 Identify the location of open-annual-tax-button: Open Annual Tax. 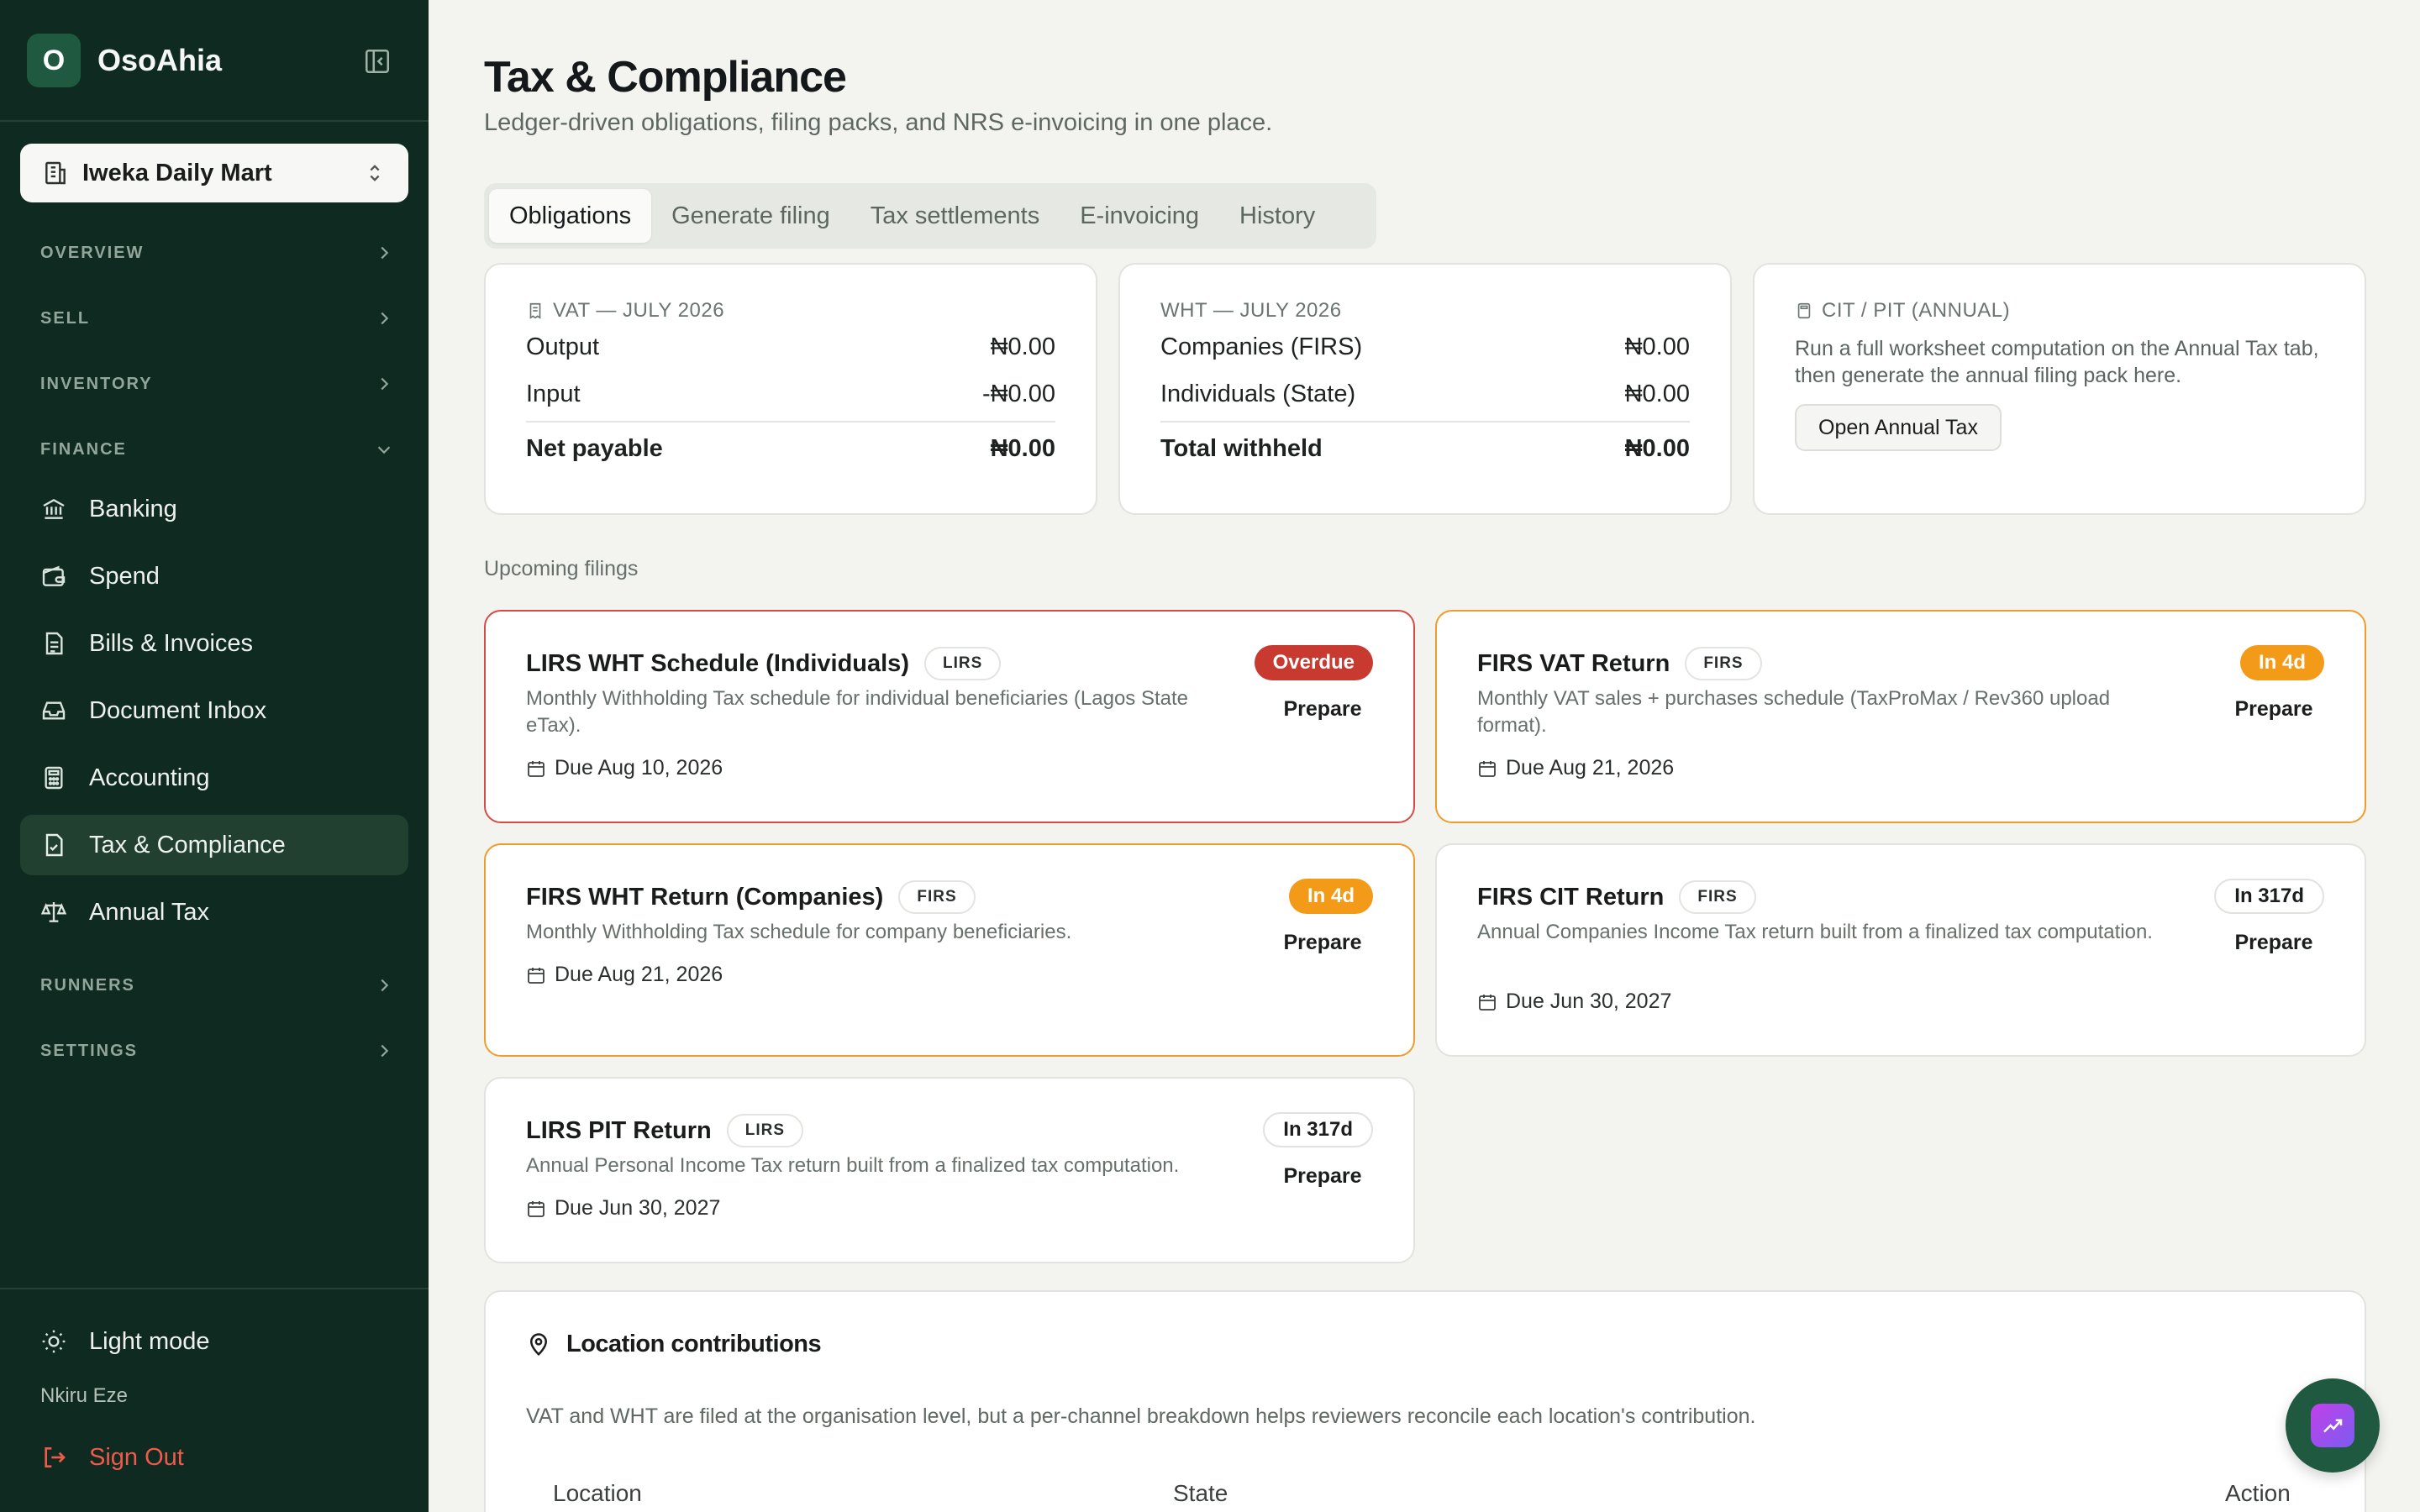
(1899, 427).